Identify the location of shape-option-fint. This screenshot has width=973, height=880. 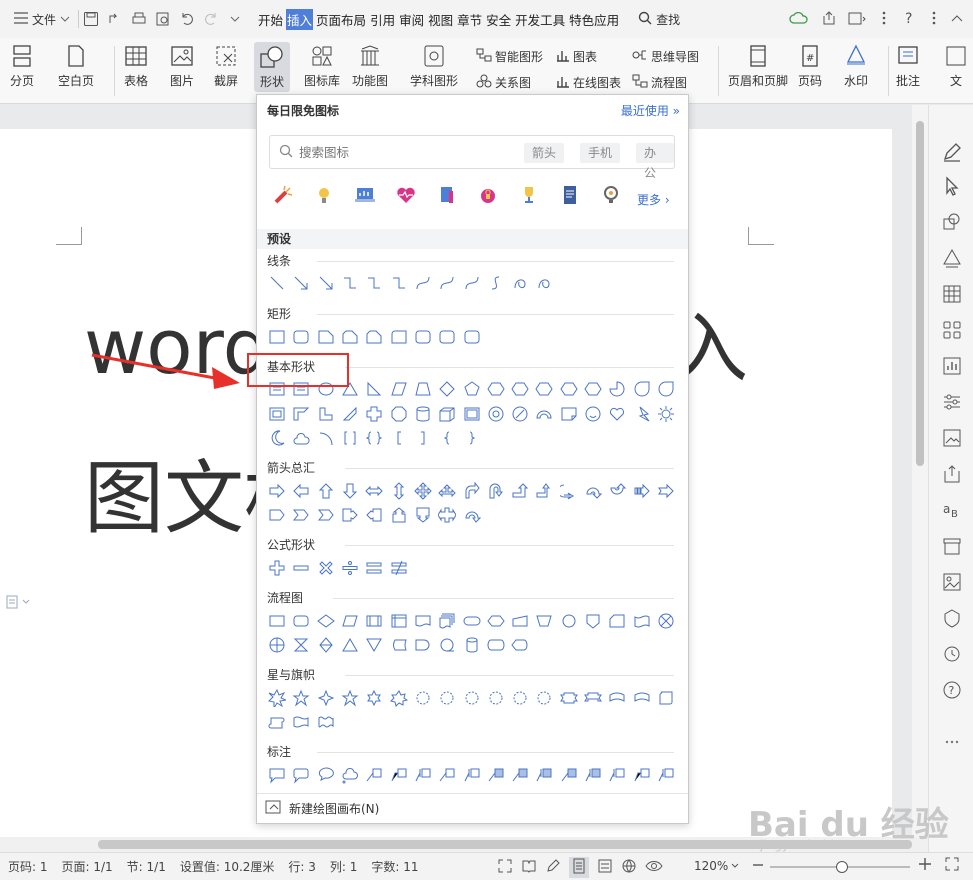
(398, 621).